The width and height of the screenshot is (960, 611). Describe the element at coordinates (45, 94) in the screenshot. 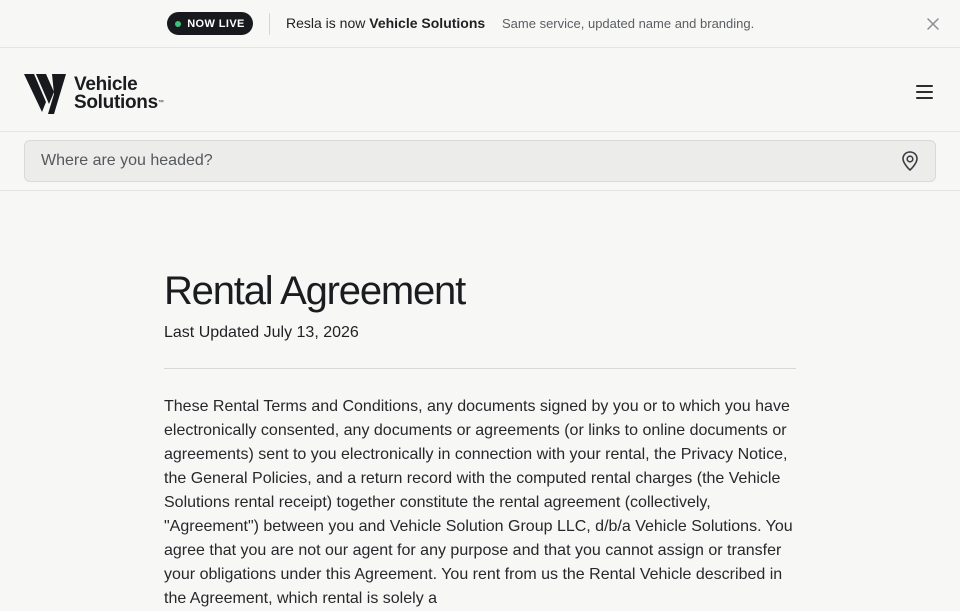

I see `vehicle-solutions-logo-icon` at that location.